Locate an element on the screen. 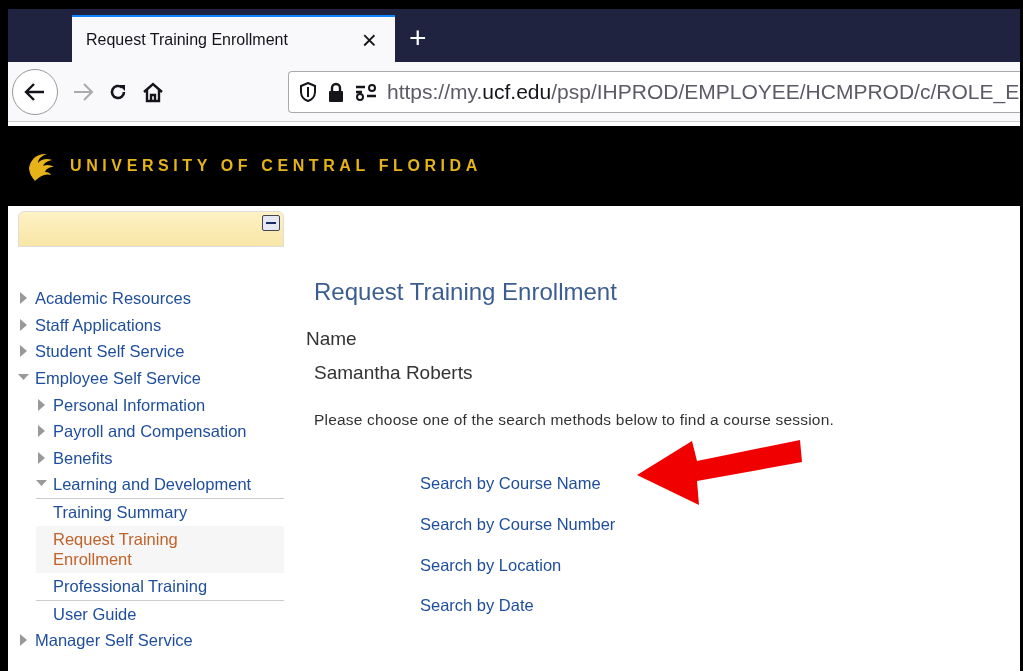  nav-link: Professional Training is located at coordinates (130, 586).